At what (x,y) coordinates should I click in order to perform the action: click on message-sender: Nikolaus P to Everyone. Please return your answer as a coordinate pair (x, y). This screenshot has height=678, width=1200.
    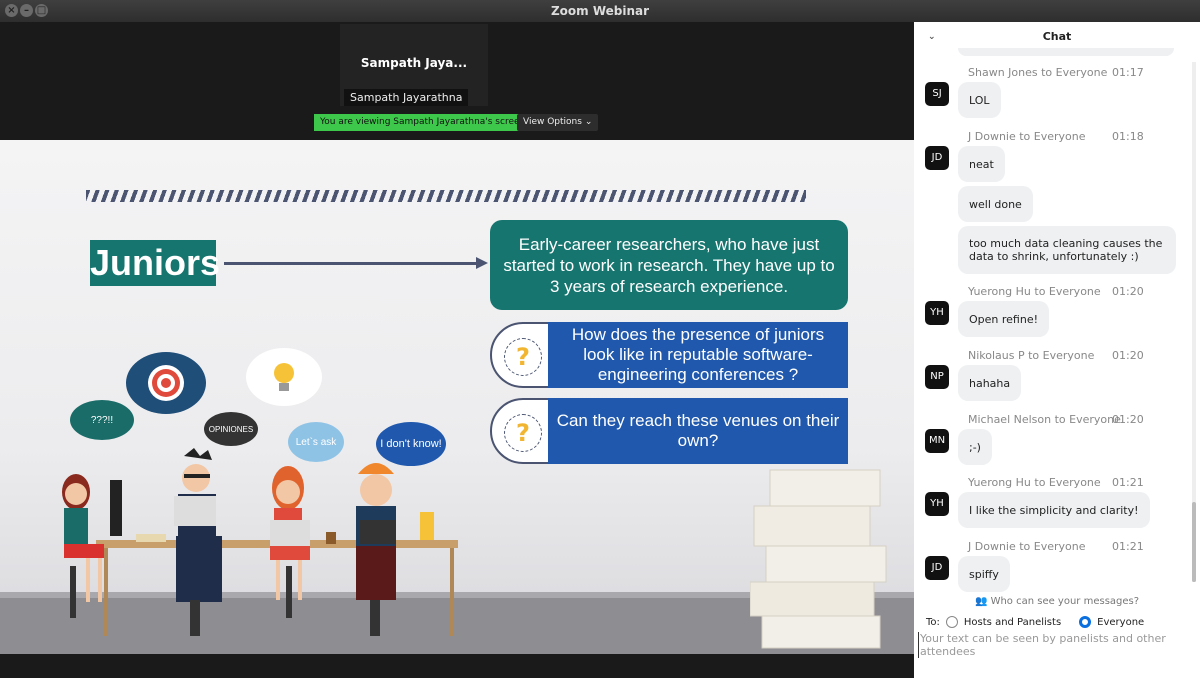
    Looking at the image, I should click on (1031, 355).